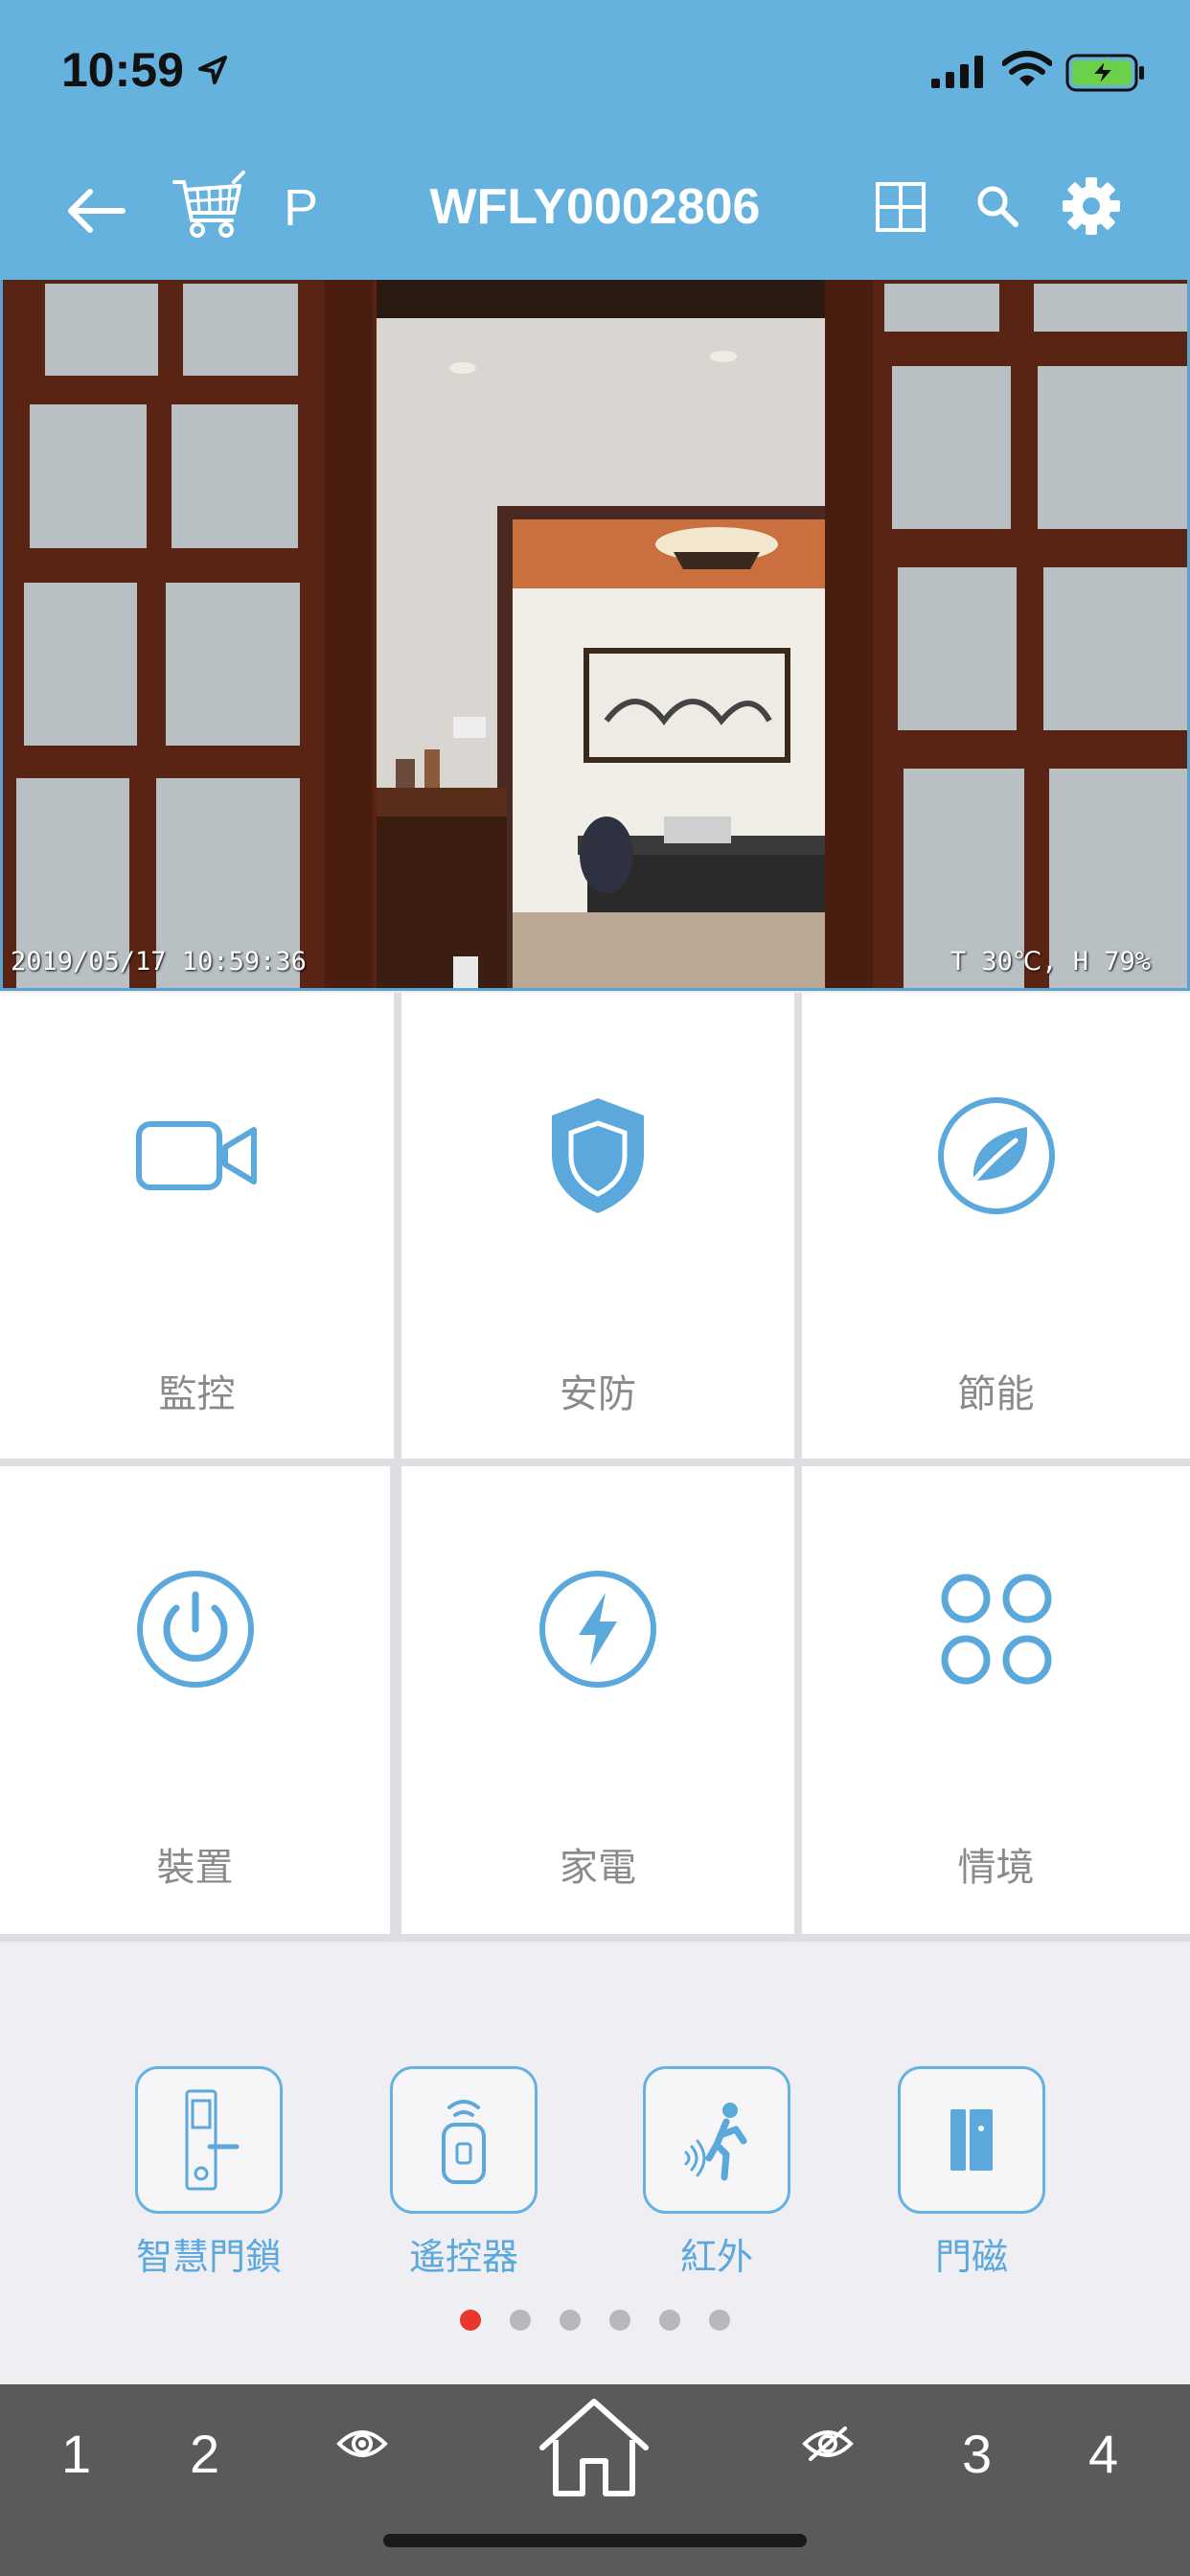 The width and height of the screenshot is (1190, 2576). I want to click on tile-label: 節能, so click(996, 1394).